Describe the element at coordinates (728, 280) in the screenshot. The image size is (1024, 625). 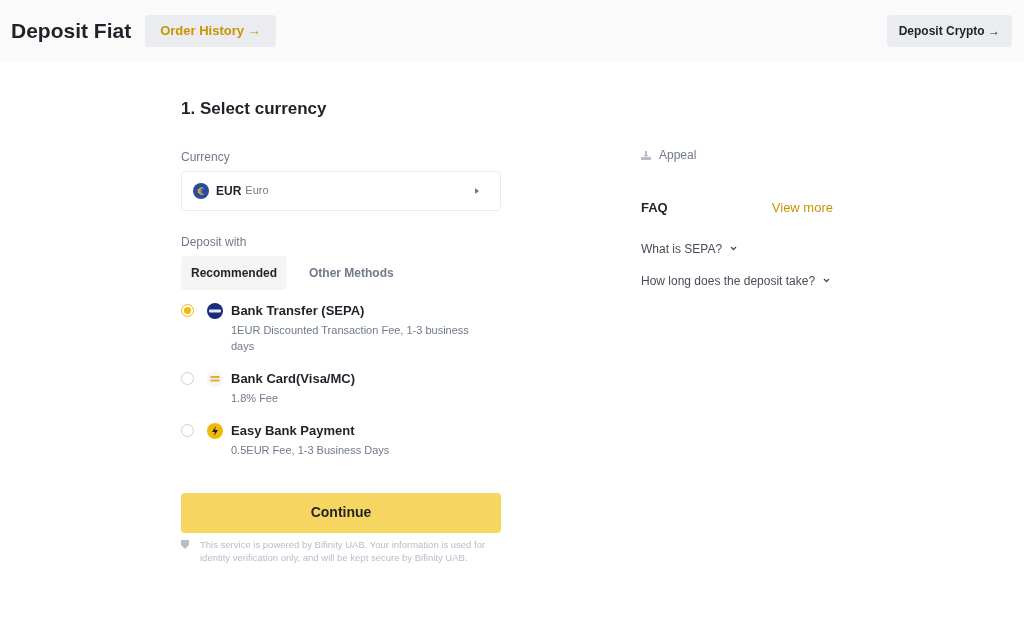
I see `faq-question: How long does the deposit take?` at that location.